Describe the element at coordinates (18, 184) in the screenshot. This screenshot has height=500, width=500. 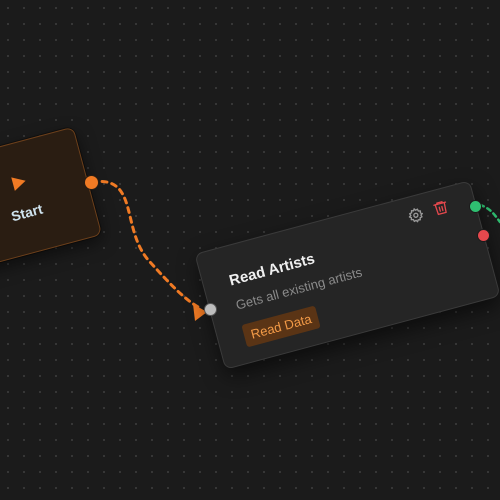
I see `play-icon` at that location.